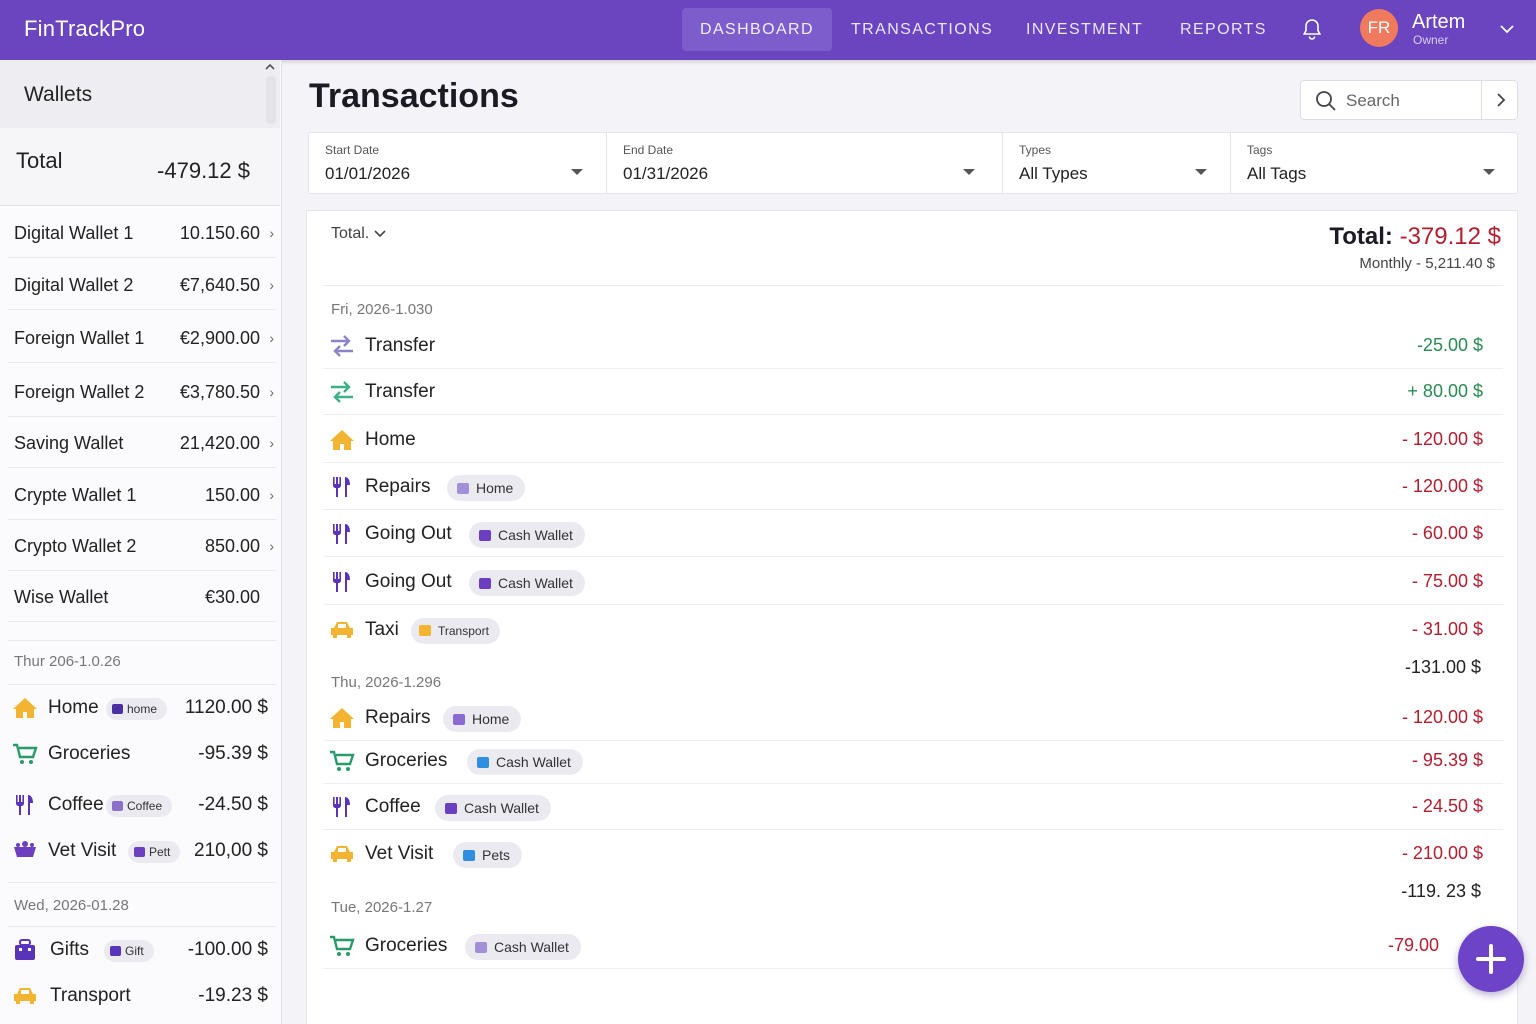  What do you see at coordinates (342, 854) in the screenshot?
I see `car-icon` at bounding box center [342, 854].